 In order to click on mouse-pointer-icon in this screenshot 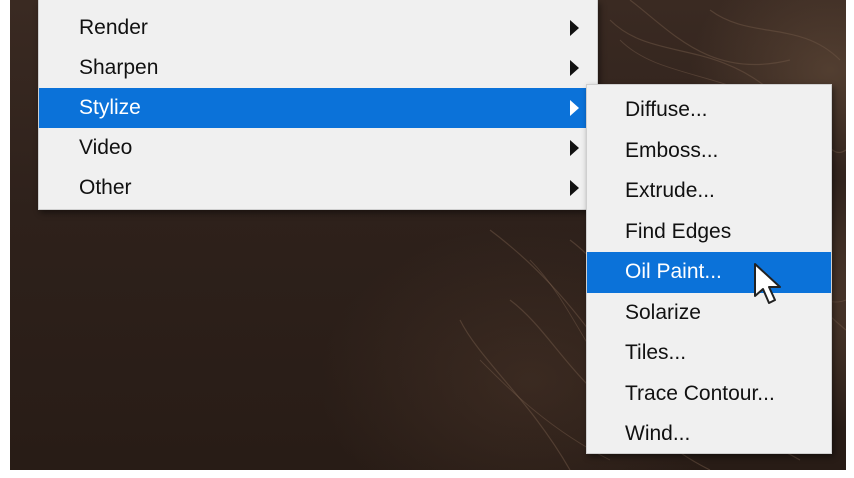, I will do `click(767, 283)`.